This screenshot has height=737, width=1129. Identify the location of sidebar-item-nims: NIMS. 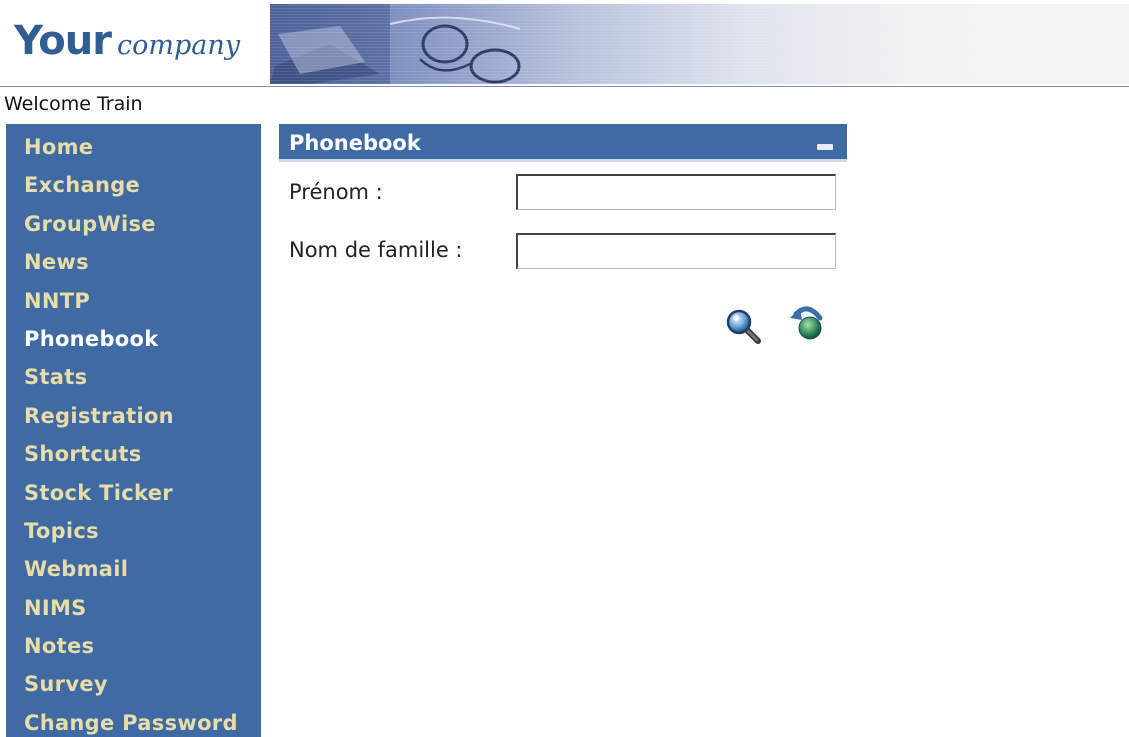
(133, 608).